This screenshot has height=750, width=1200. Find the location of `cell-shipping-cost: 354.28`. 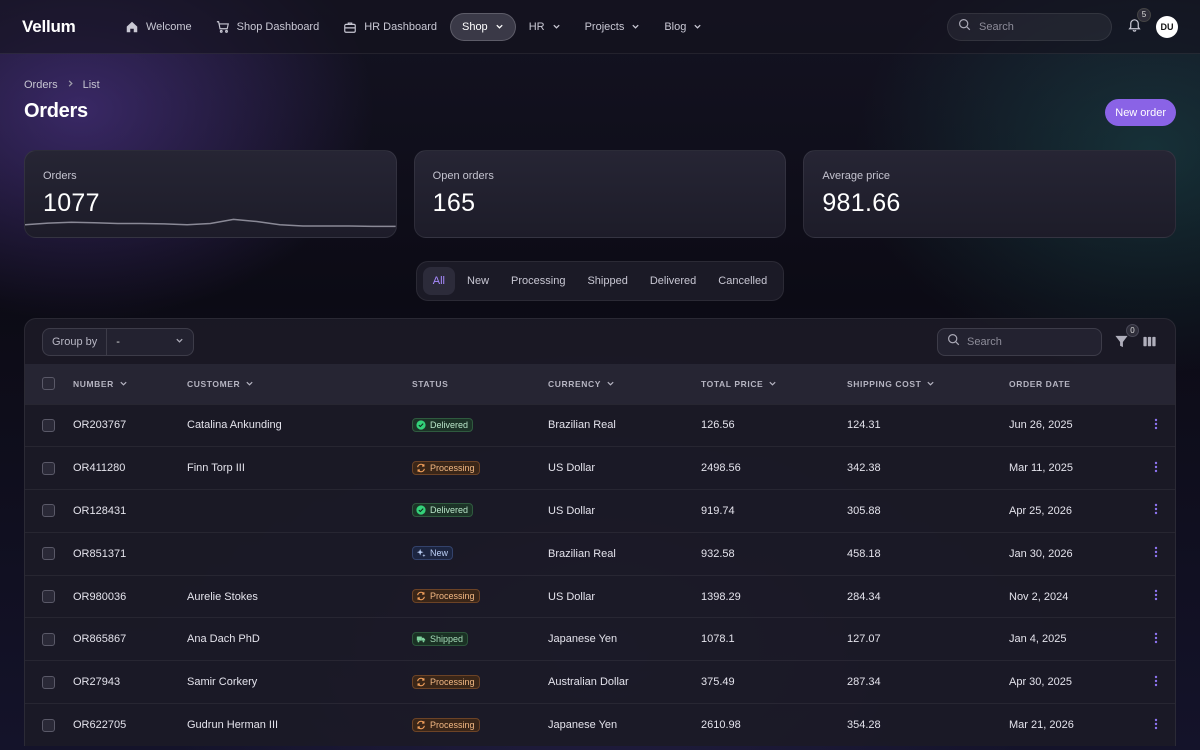

cell-shipping-cost: 354.28 is located at coordinates (864, 725).